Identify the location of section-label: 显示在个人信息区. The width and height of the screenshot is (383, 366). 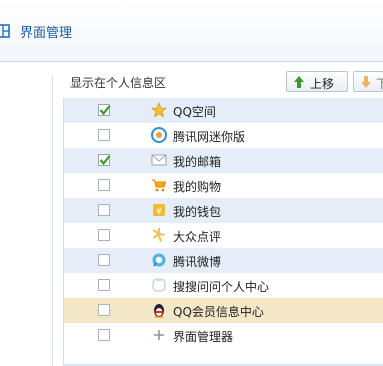
(118, 83).